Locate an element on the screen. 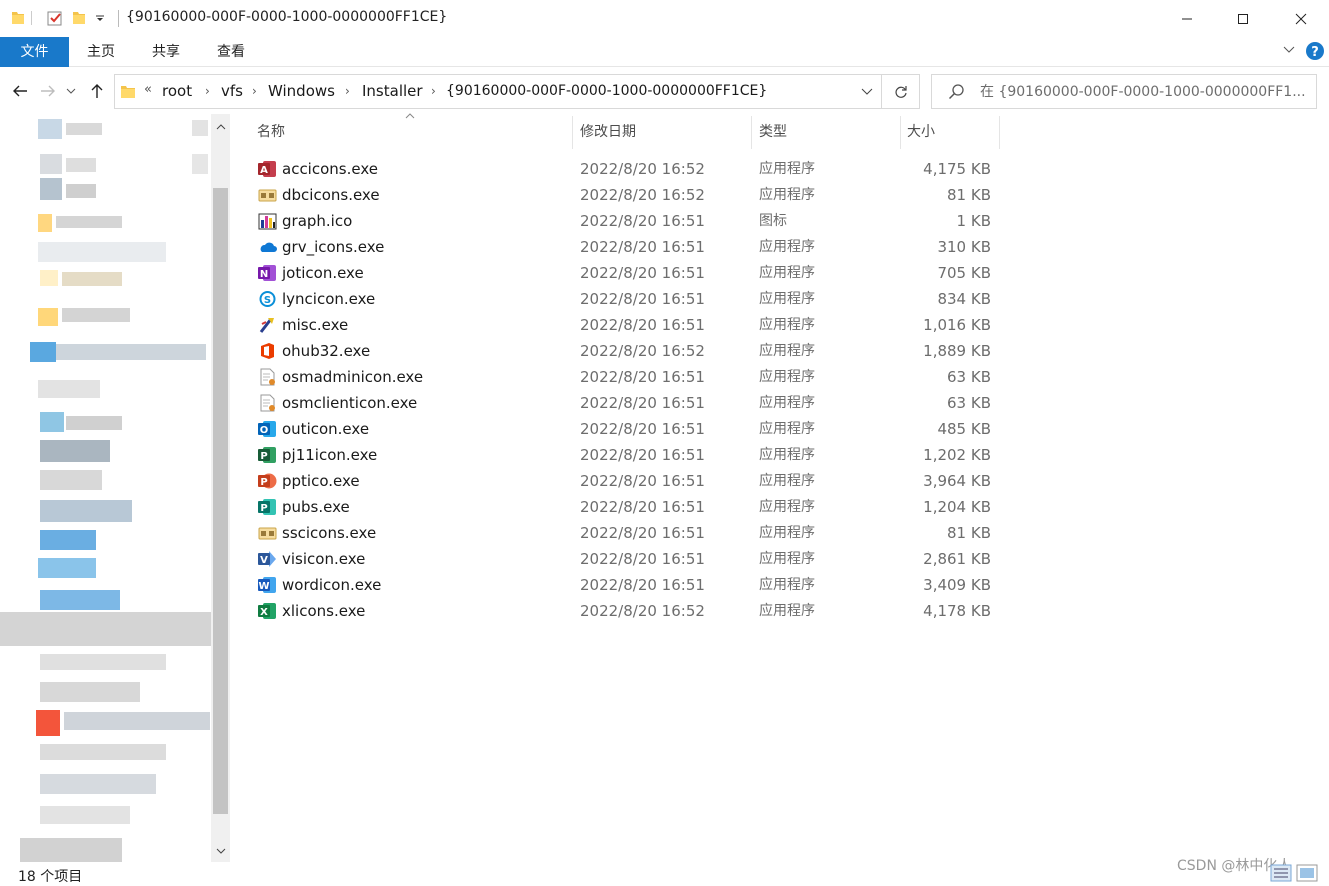 The height and width of the screenshot is (886, 1329). customize-quick-access-icon is located at coordinates (100, 19).